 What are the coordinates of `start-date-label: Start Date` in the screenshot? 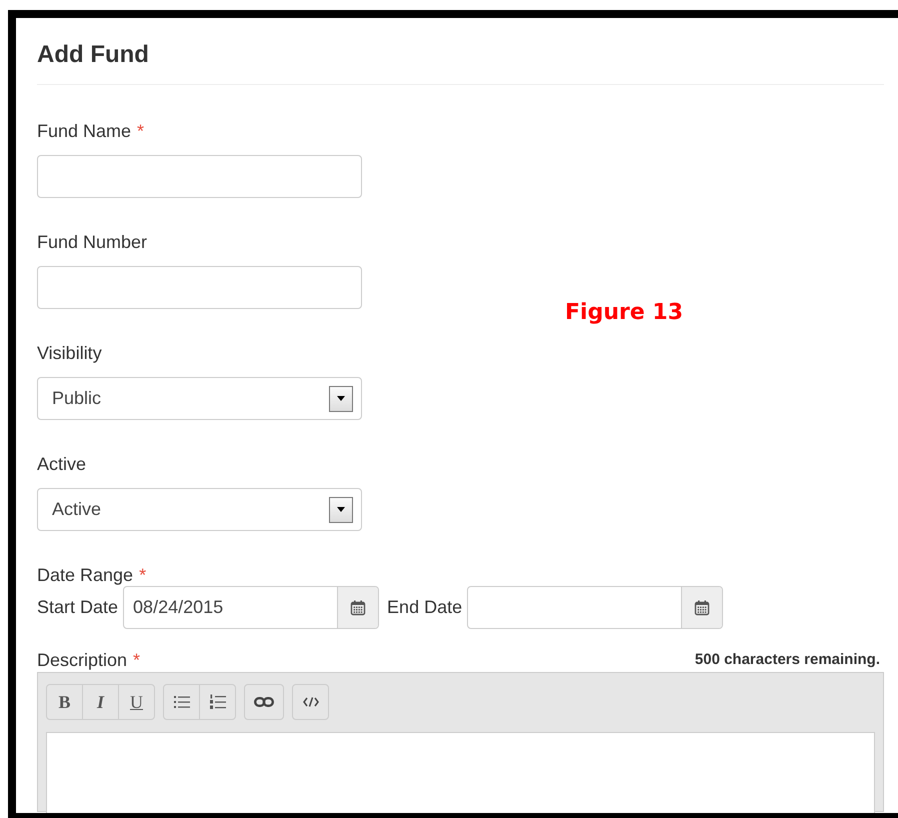 It's located at (77, 607).